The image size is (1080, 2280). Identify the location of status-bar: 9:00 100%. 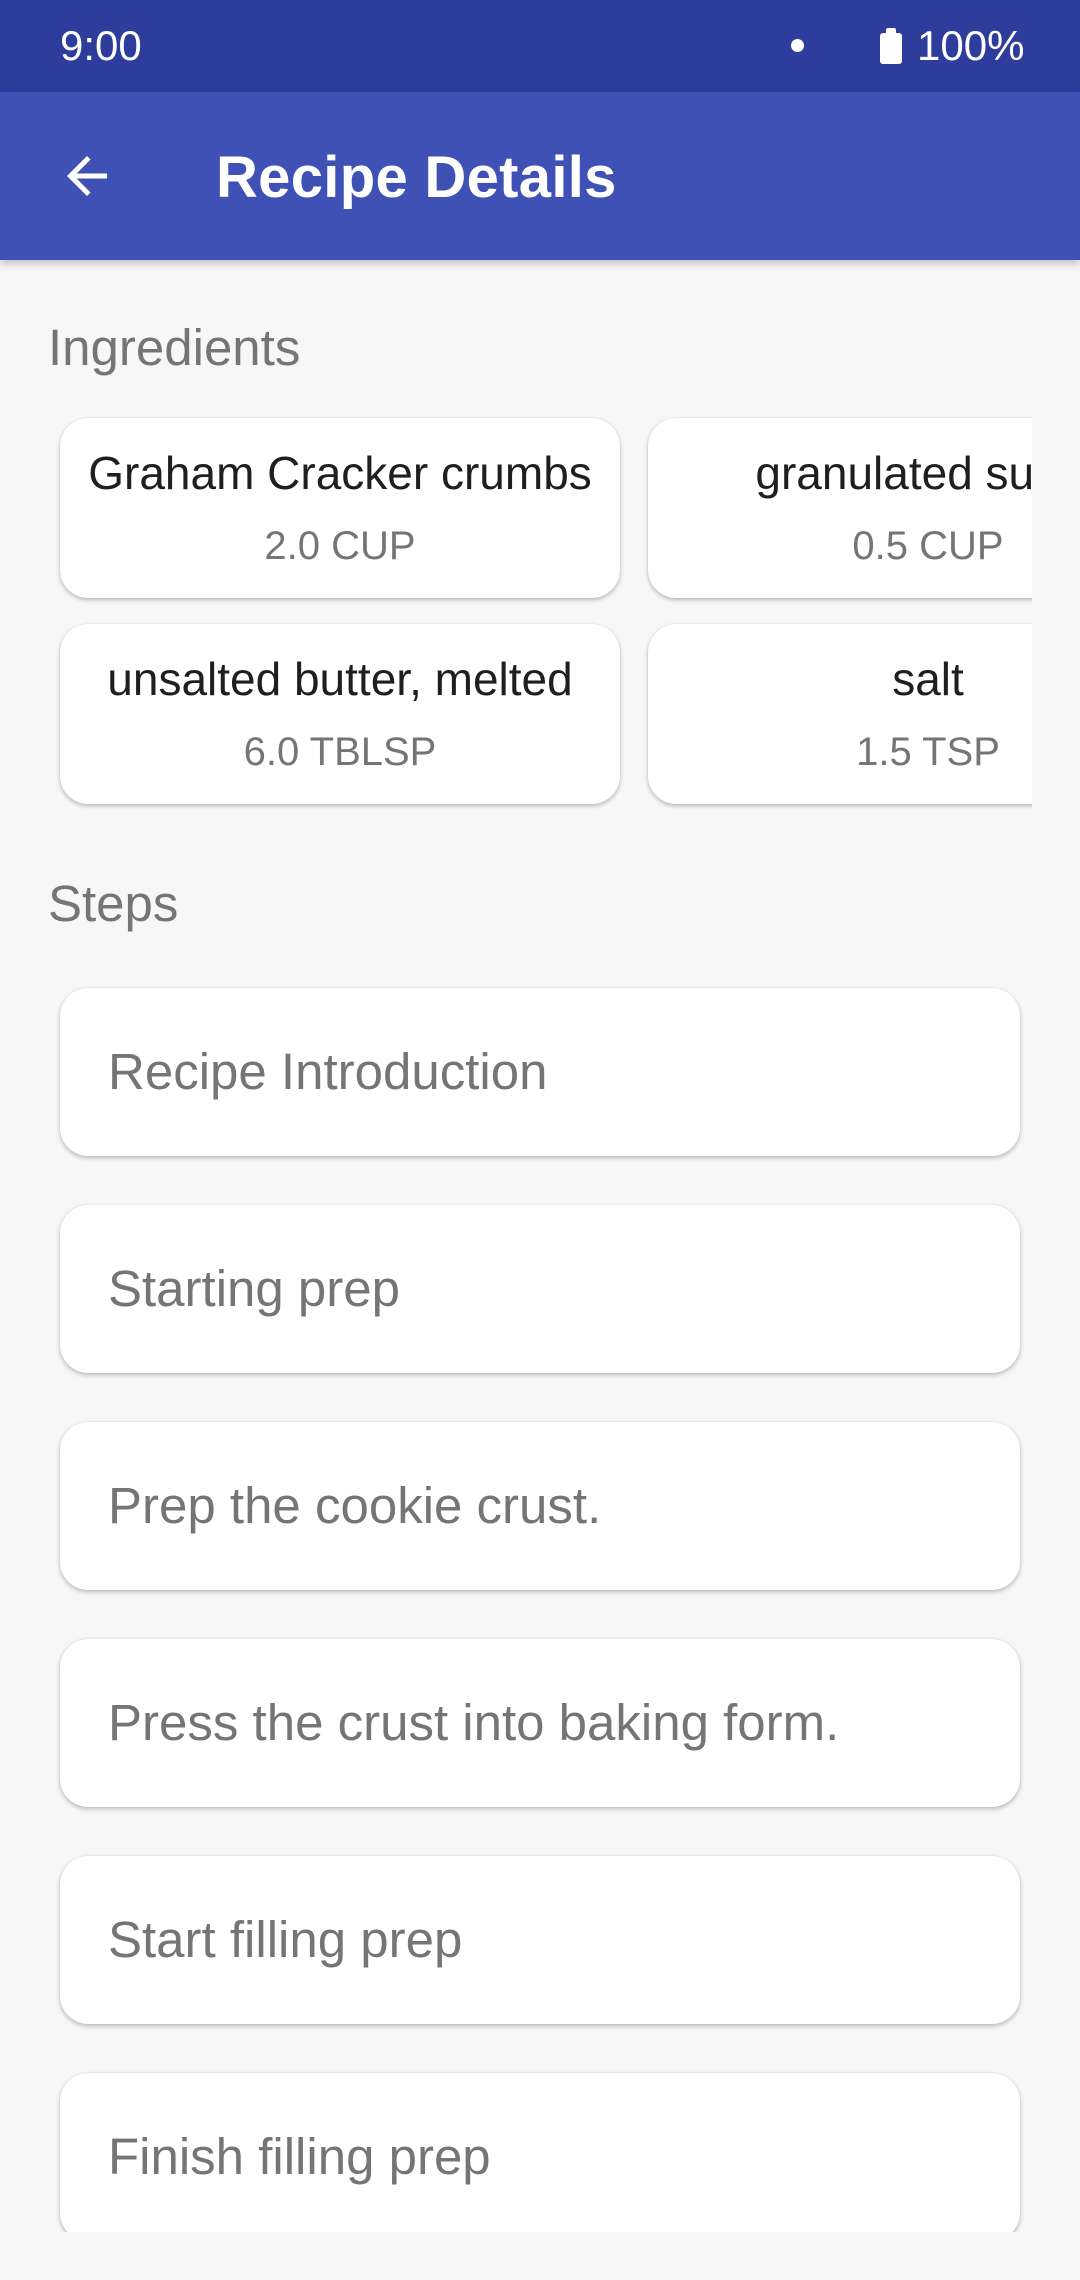
(540, 46).